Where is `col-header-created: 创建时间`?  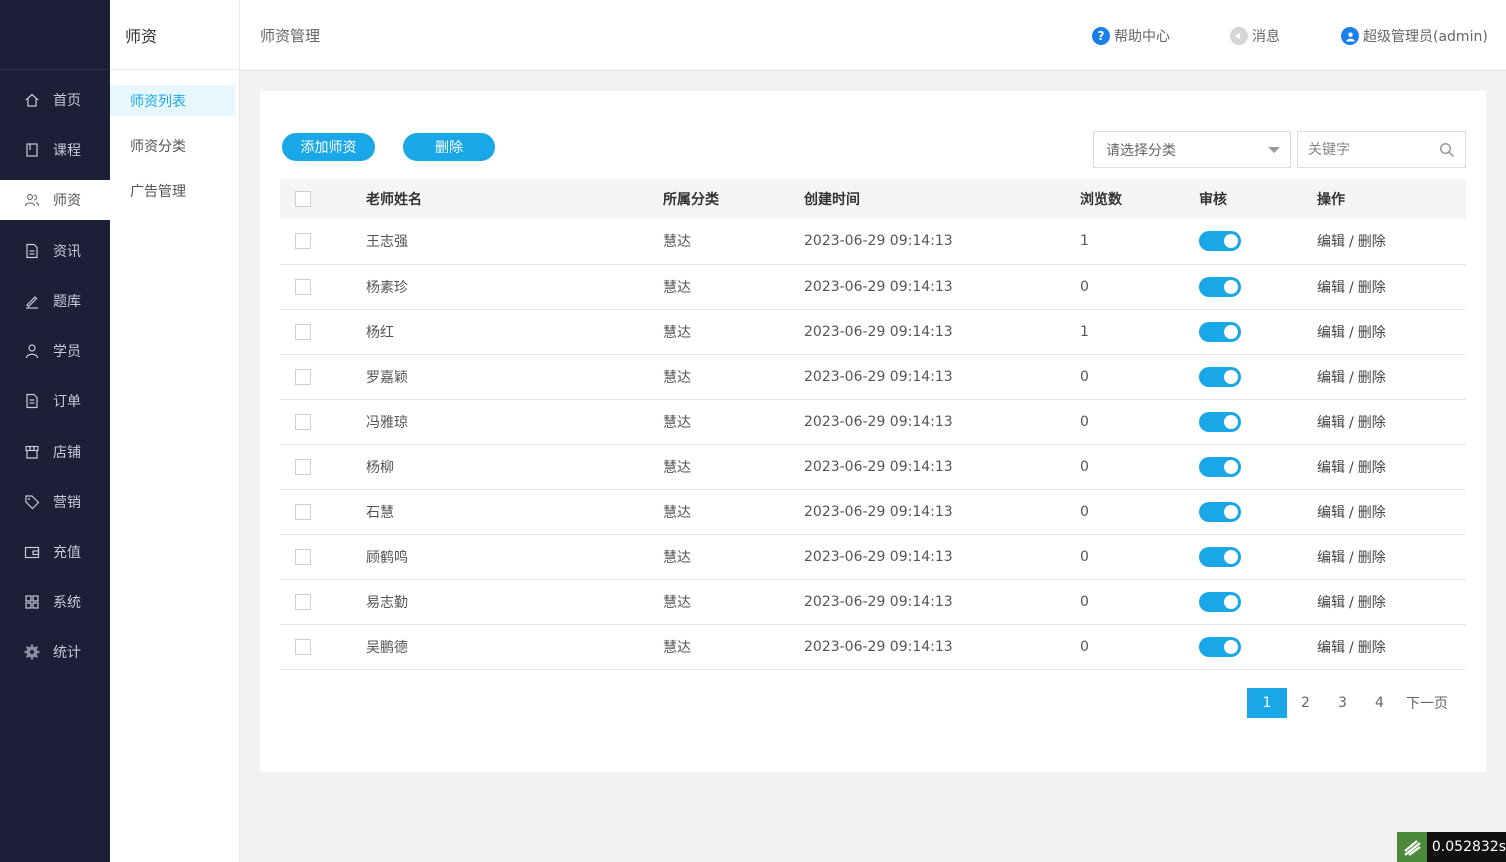 col-header-created: 创建时间 is located at coordinates (832, 200).